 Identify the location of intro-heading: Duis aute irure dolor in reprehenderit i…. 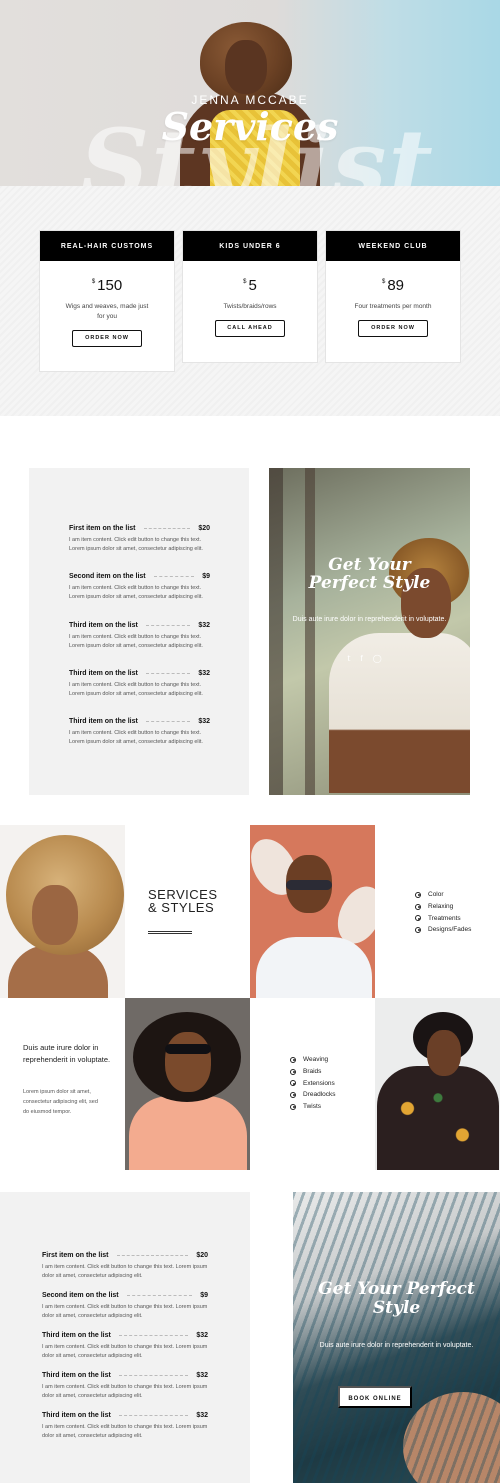
(67, 1053).